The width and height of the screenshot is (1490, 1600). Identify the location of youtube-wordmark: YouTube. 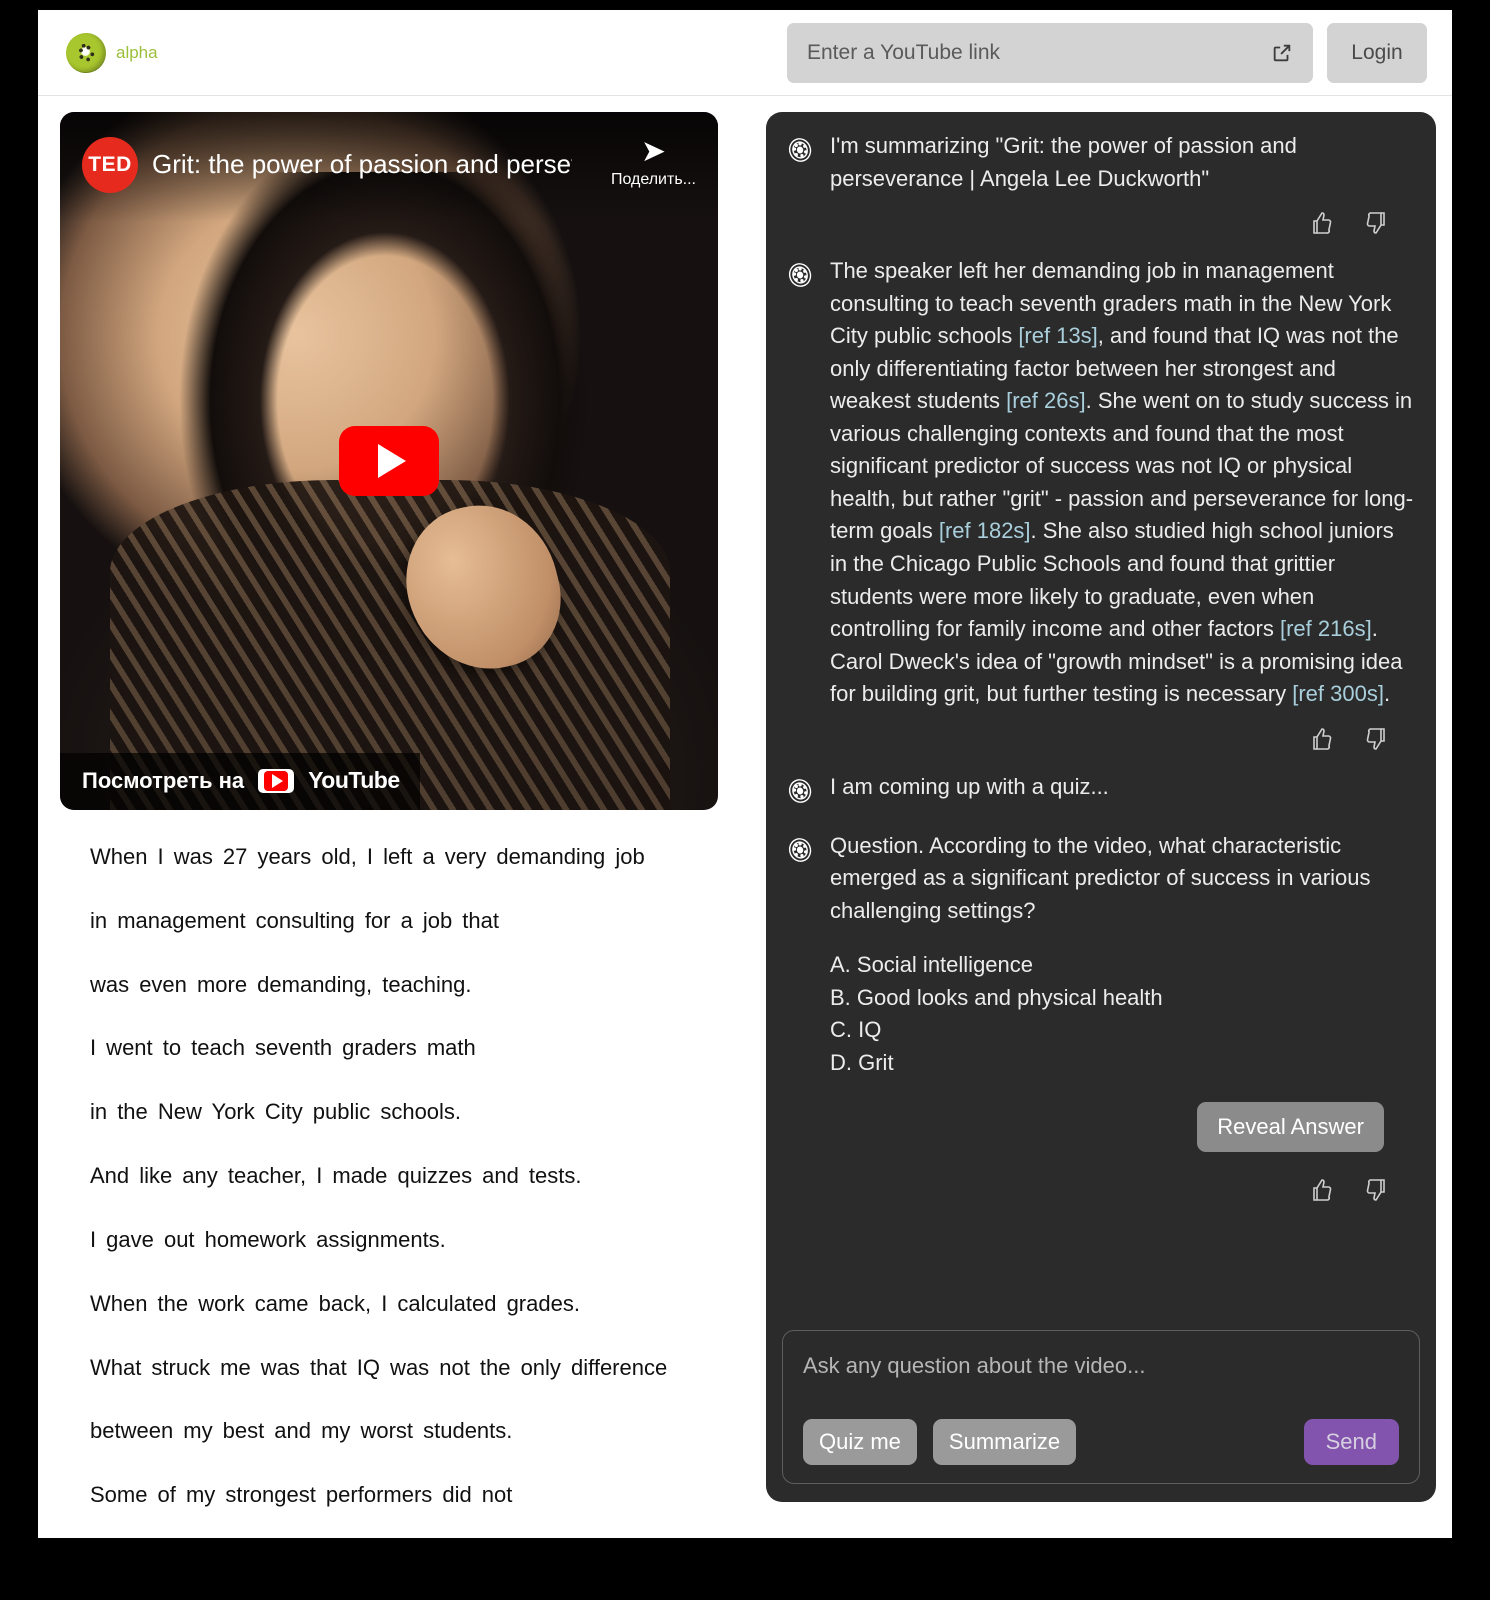
(354, 780).